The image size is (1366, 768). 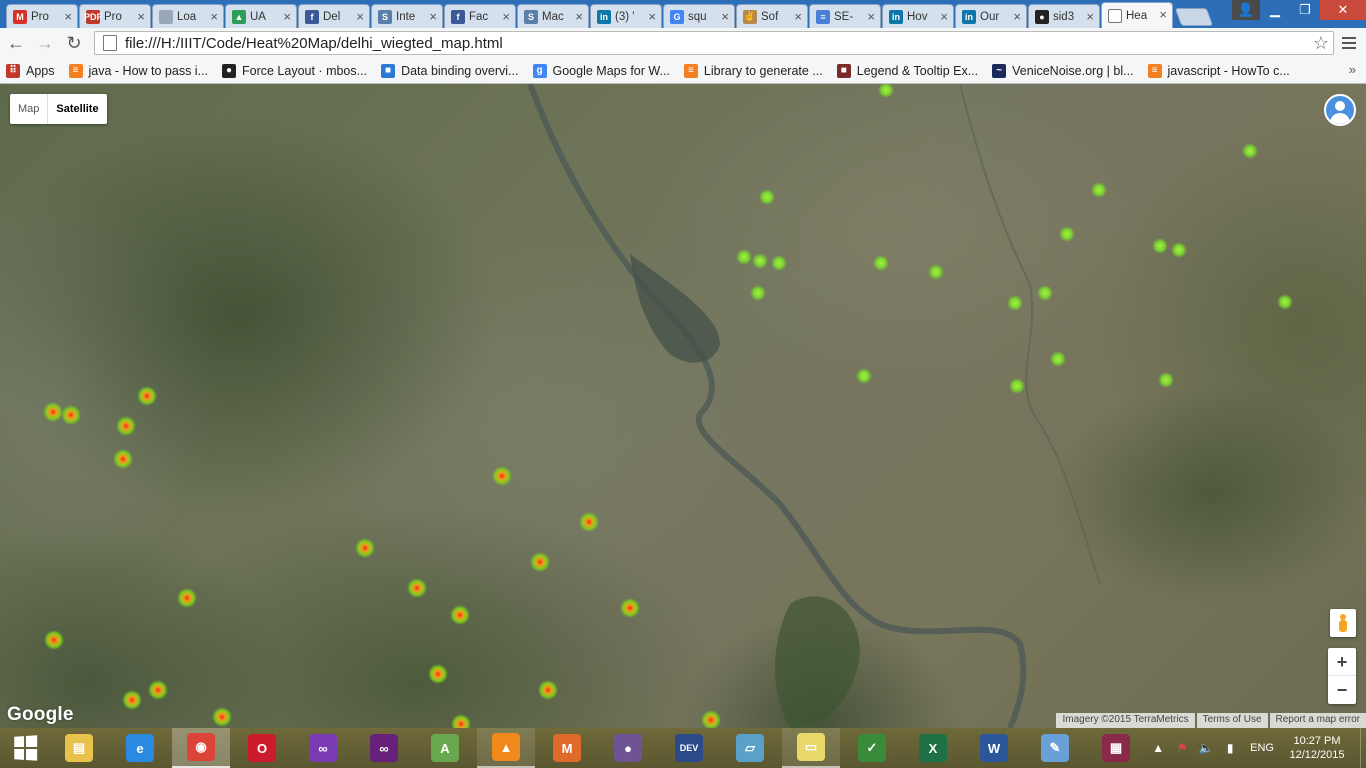 I want to click on reload-button: ↻, so click(x=74, y=43).